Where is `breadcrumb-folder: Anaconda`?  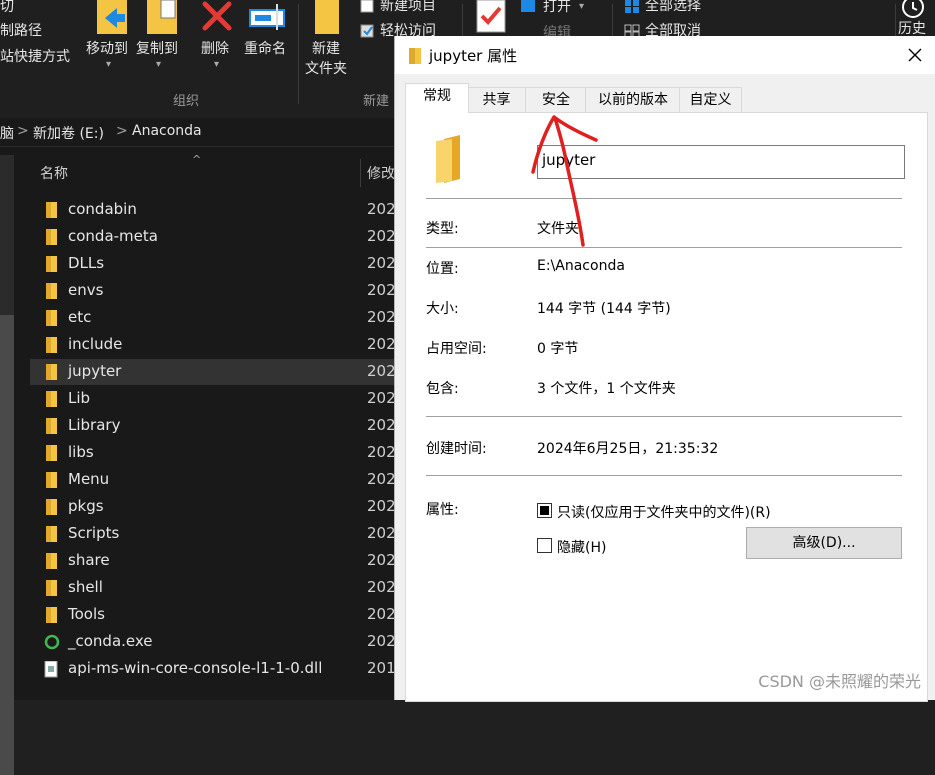 breadcrumb-folder: Anaconda is located at coordinates (167, 131).